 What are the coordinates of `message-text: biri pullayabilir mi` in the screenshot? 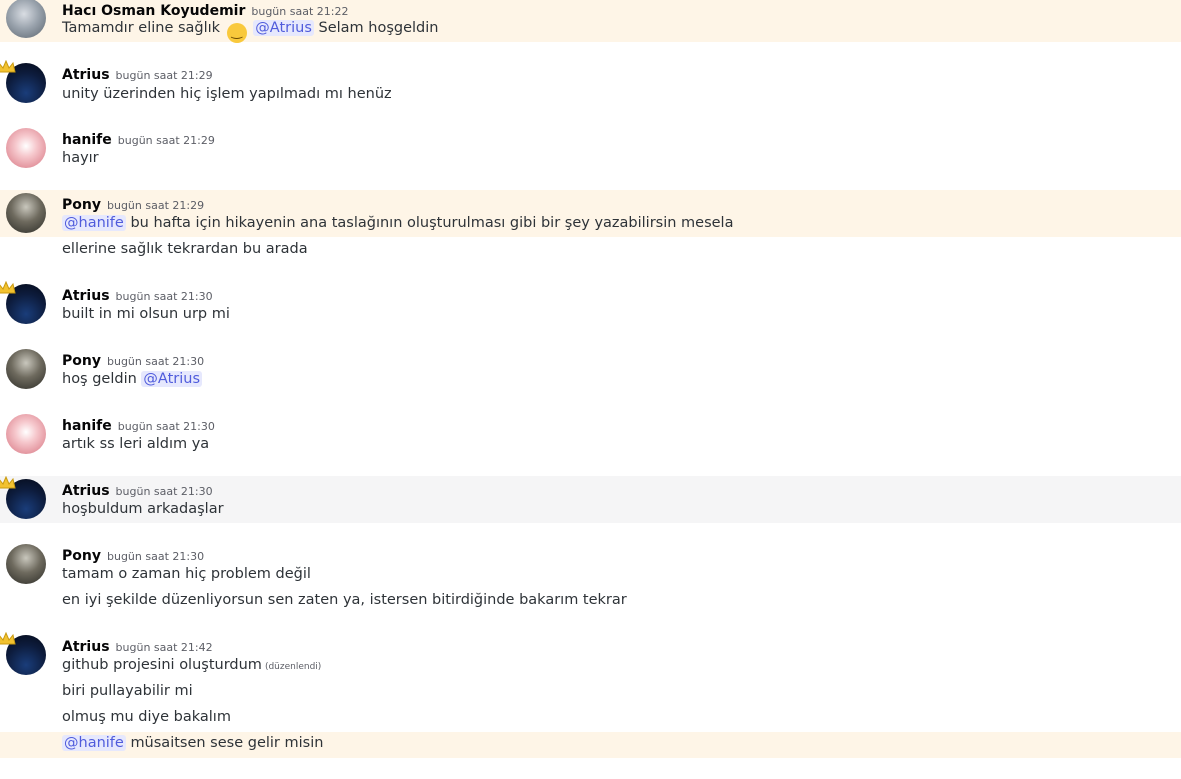 It's located at (127, 691).